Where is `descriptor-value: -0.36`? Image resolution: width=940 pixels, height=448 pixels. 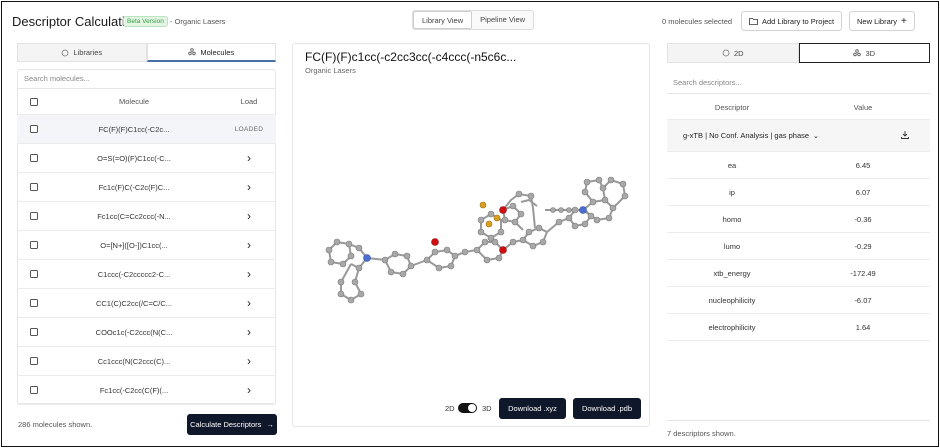
descriptor-value: -0.36 is located at coordinates (863, 219).